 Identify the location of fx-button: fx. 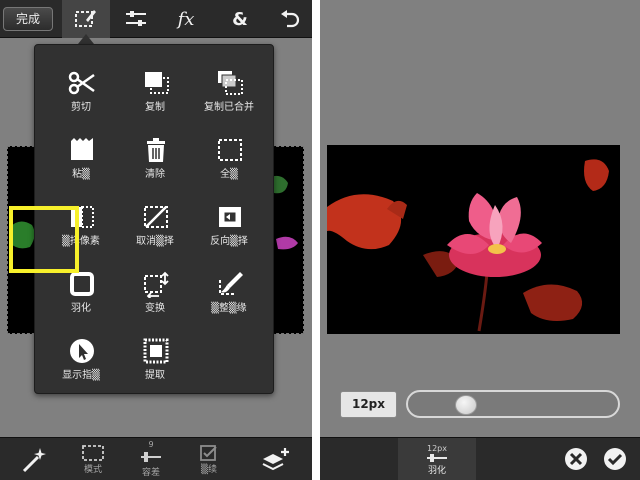
(186, 19).